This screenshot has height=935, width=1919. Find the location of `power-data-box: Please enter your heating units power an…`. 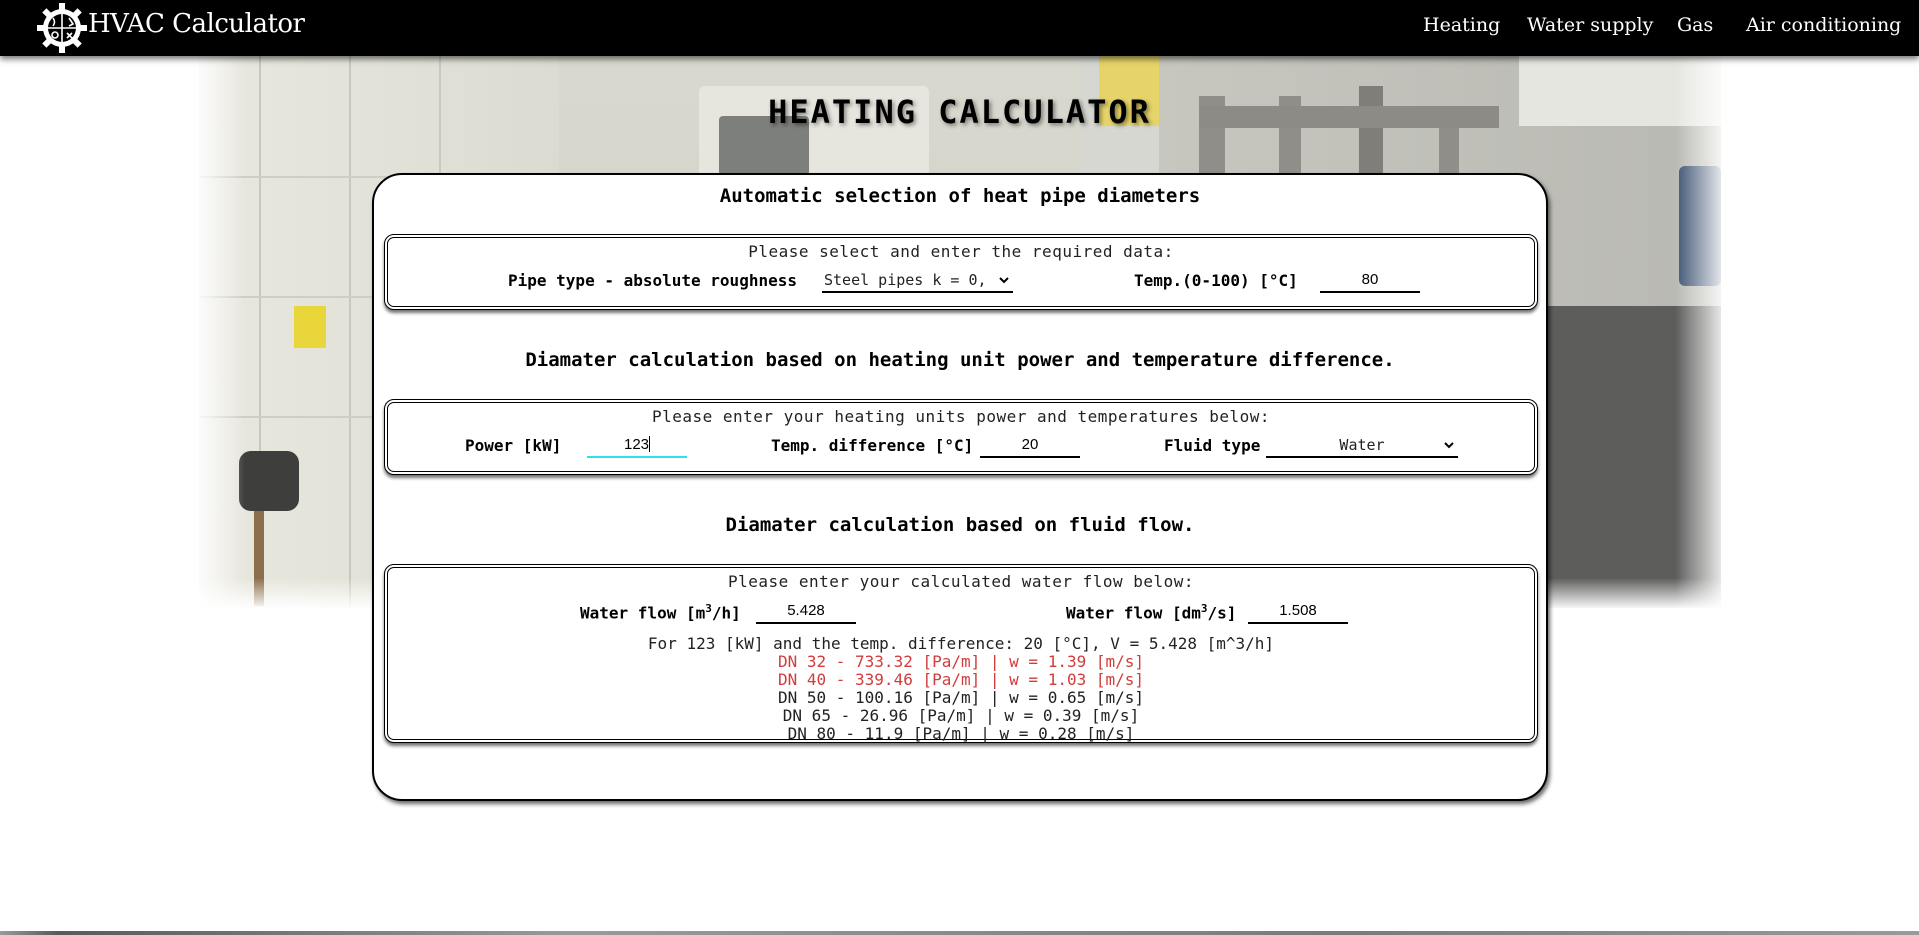

power-data-box: Please enter your heating units power an… is located at coordinates (961, 437).